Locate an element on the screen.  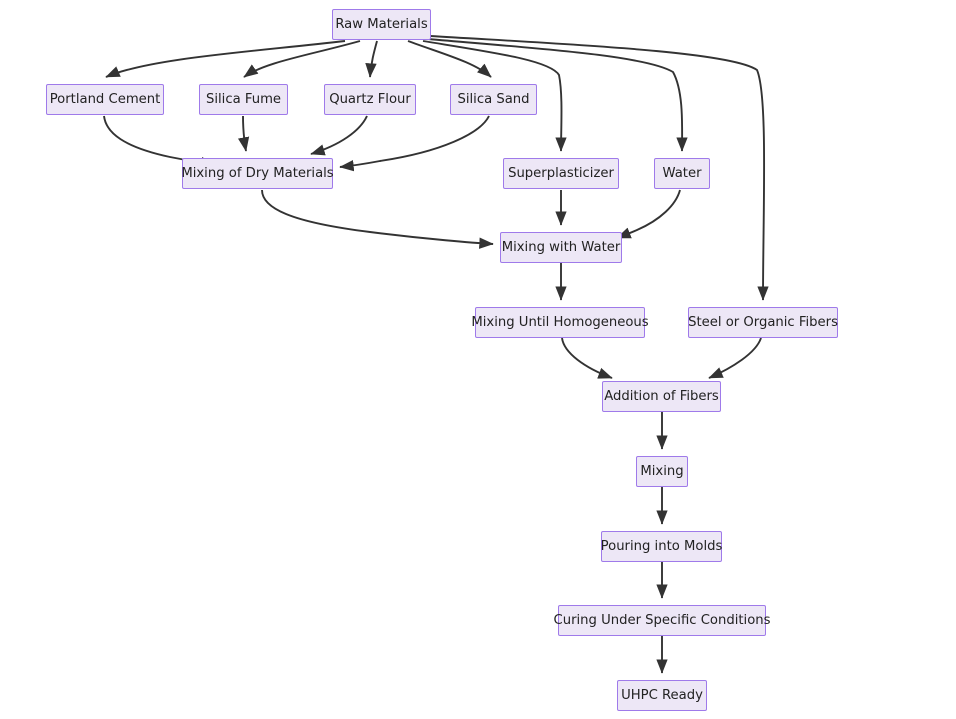
edge-raw_materials-to-portland_cement is located at coordinates (225, 59).